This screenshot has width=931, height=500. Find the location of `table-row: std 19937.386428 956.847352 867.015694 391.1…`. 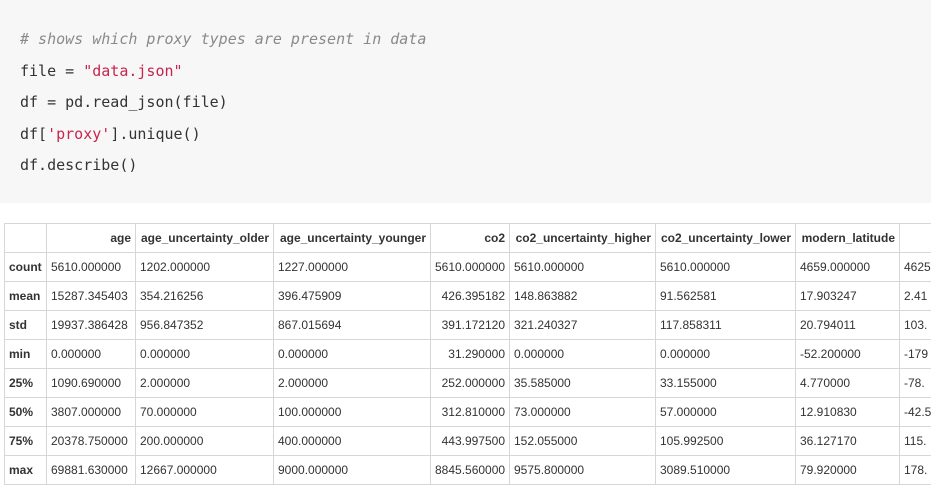

table-row: std 19937.386428 956.847352 867.015694 391.1… is located at coordinates (467, 325).